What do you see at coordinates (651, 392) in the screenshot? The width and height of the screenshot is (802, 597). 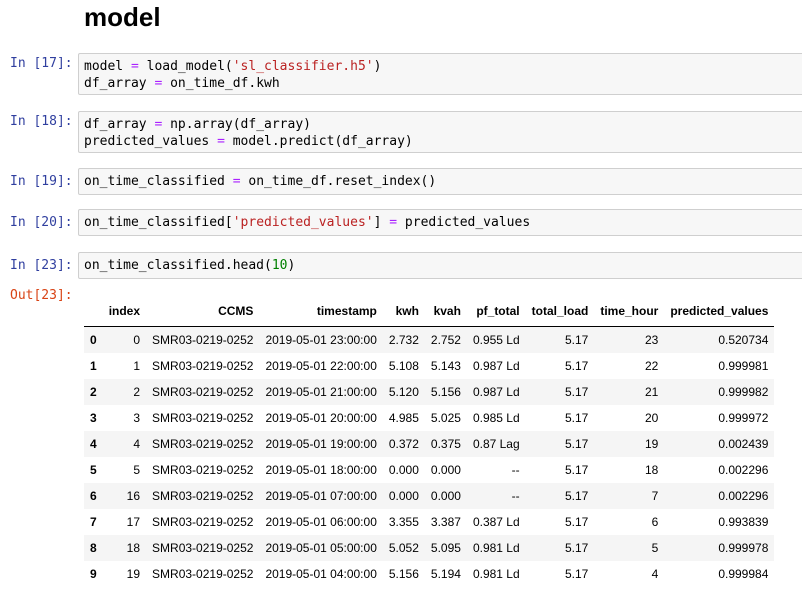 I see `table-cell: 21` at bounding box center [651, 392].